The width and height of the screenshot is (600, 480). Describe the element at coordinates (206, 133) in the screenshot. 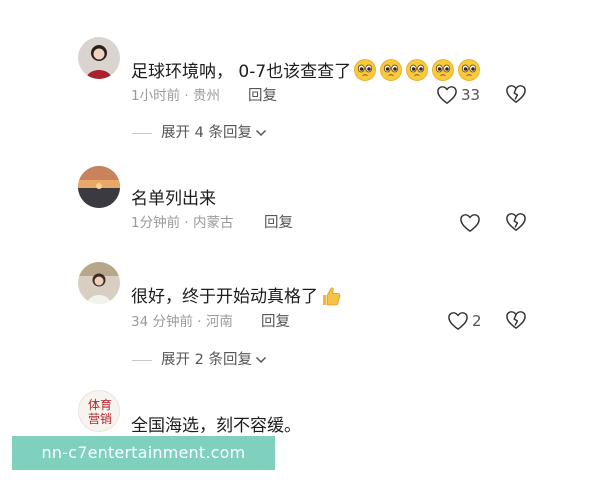

I see `expand-replies-label: 展开 4 条回复` at that location.